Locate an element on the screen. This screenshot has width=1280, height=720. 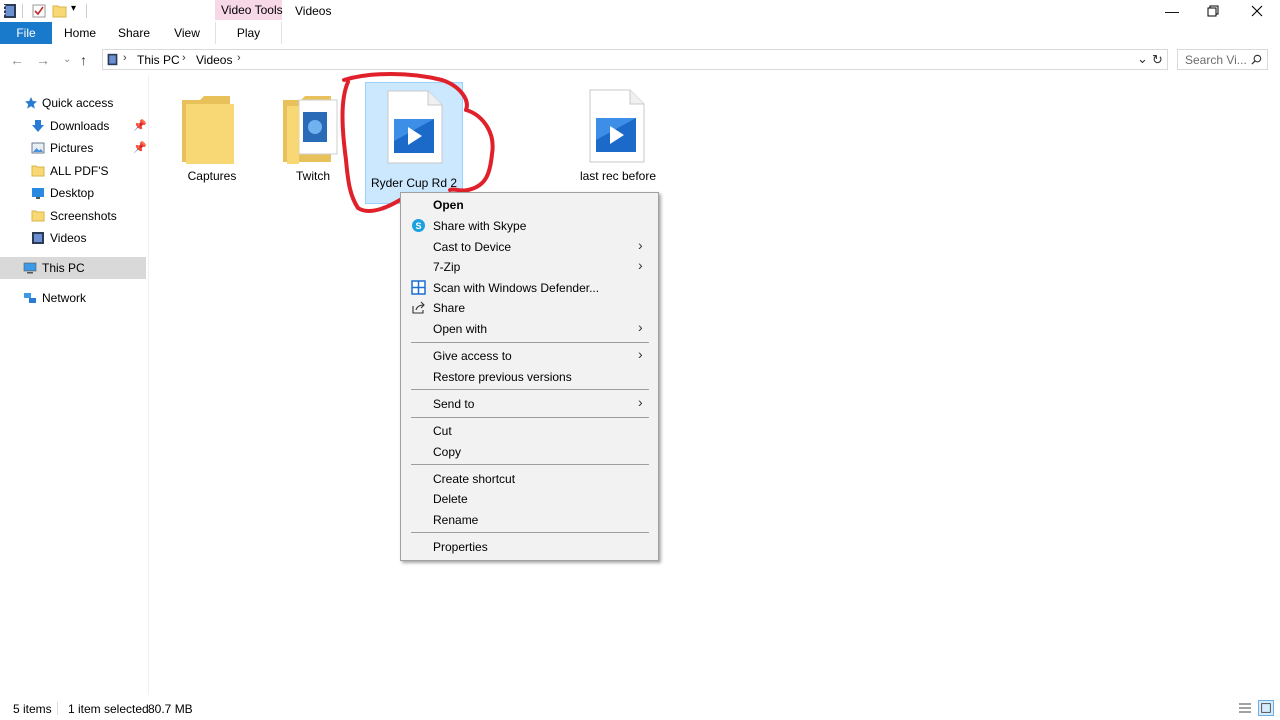
close-button is located at coordinates (1257, 11).